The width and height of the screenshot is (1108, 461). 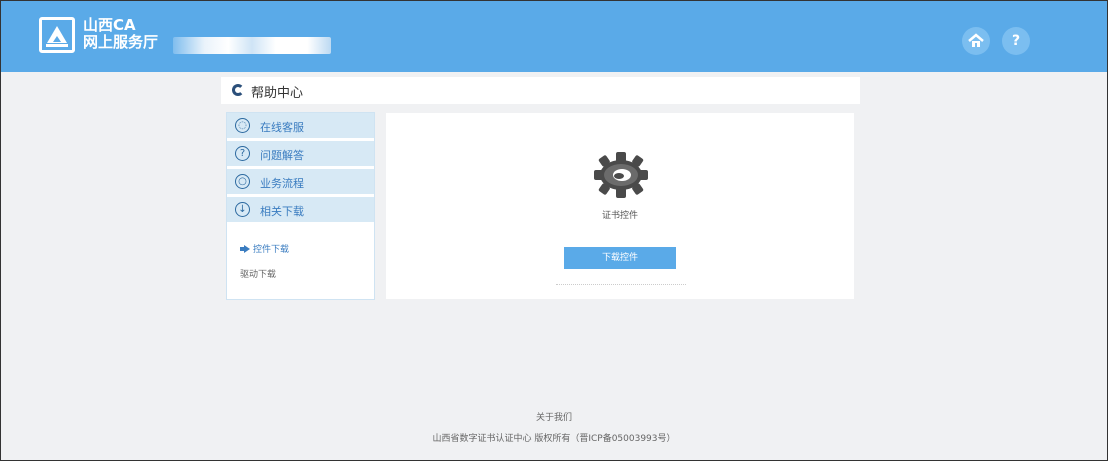 I want to click on logo-icon, so click(x=57, y=35).